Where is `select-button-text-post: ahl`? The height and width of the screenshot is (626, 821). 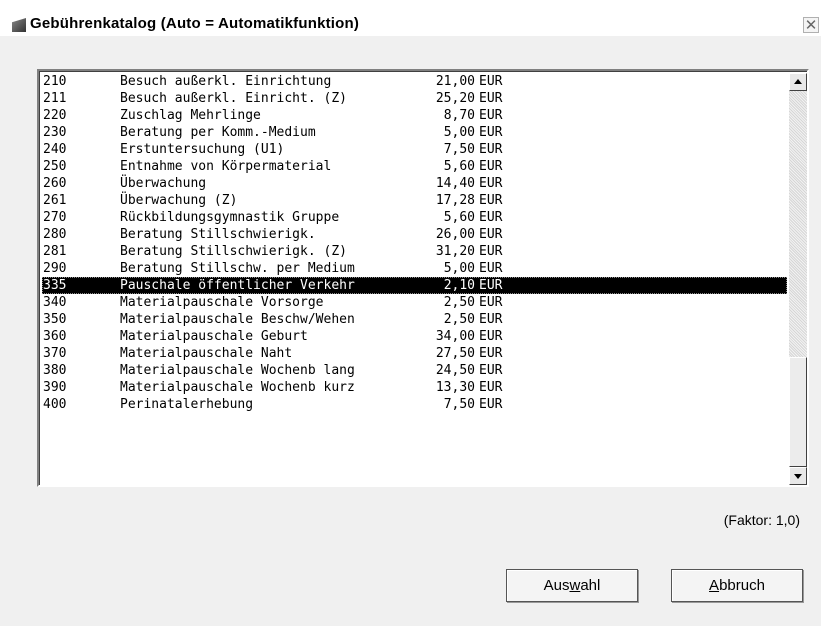
select-button-text-post: ahl is located at coordinates (590, 585).